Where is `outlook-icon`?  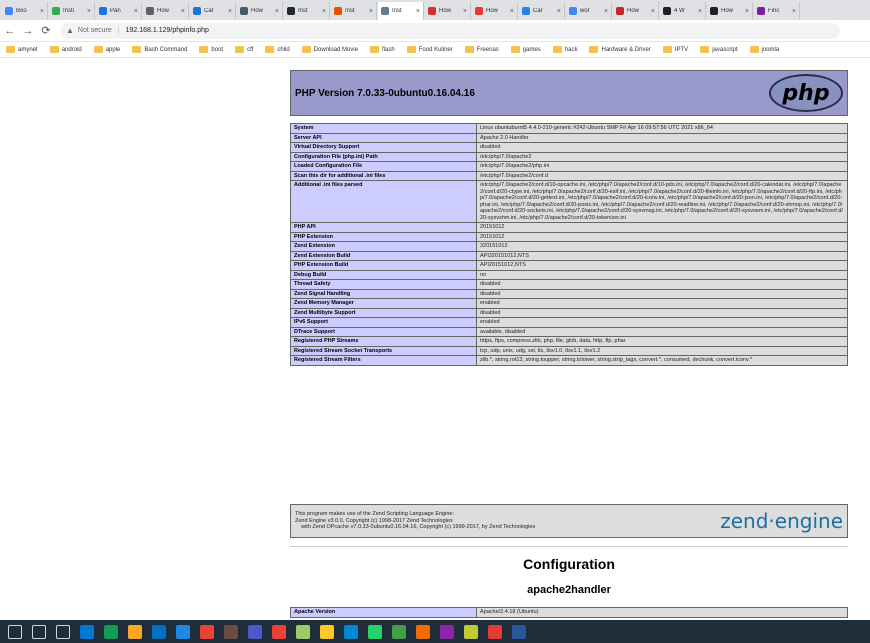 outlook-icon is located at coordinates (159, 631).